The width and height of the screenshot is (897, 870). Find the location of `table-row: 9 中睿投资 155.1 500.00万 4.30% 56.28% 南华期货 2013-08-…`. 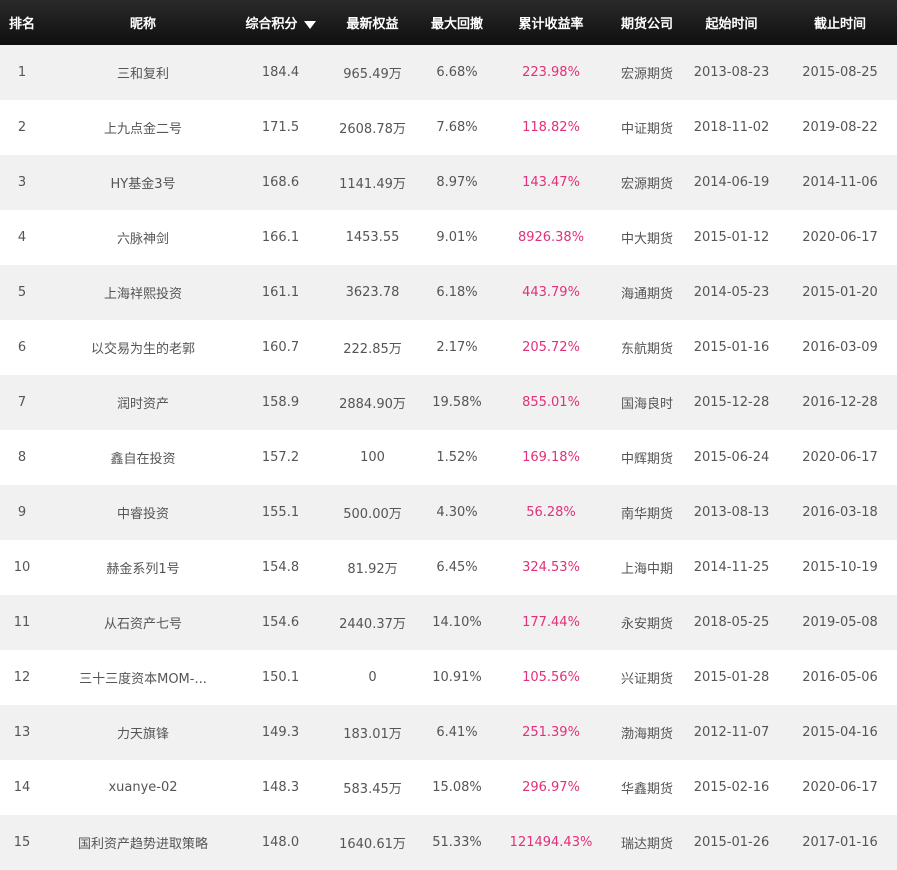

table-row: 9 中睿投资 155.1 500.00万 4.30% 56.28% 南华期货 2013-08-… is located at coordinates (448, 512).